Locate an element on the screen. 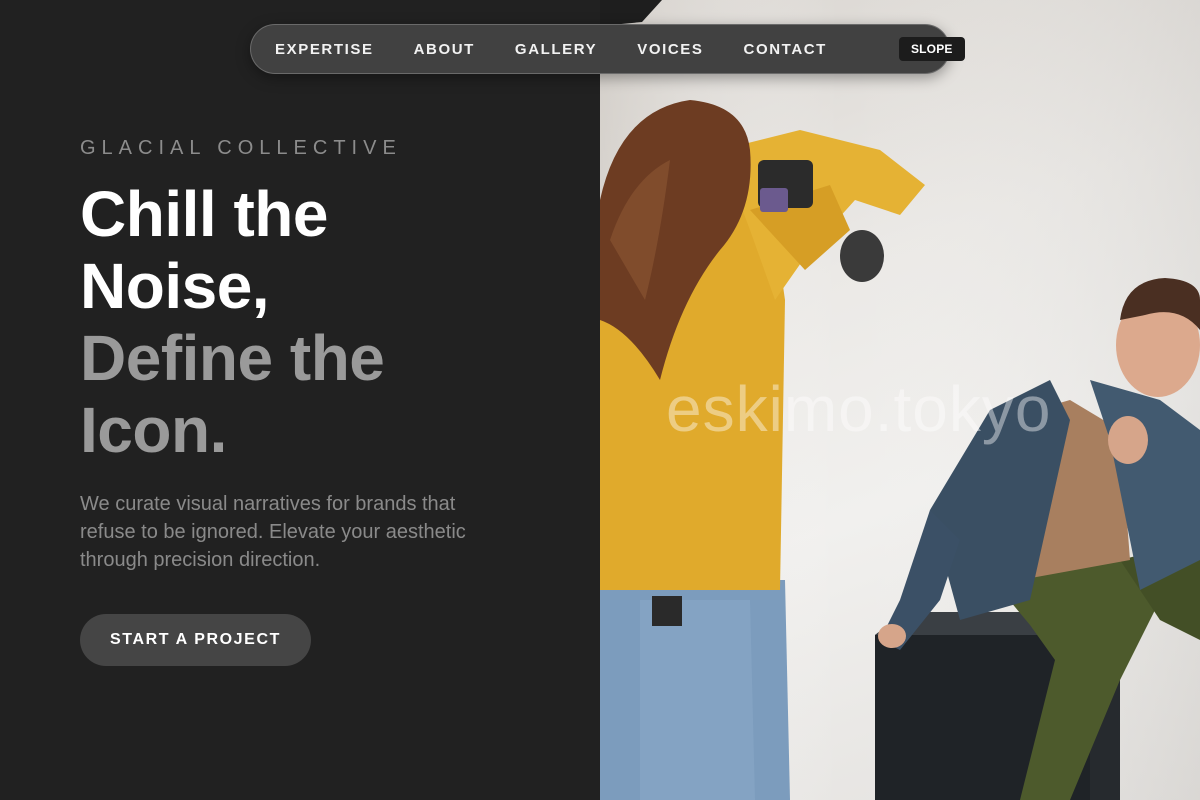 The width and height of the screenshot is (1200, 800). hero-eyebrow: GLACIAL COLLECTIVE is located at coordinates (241, 148).